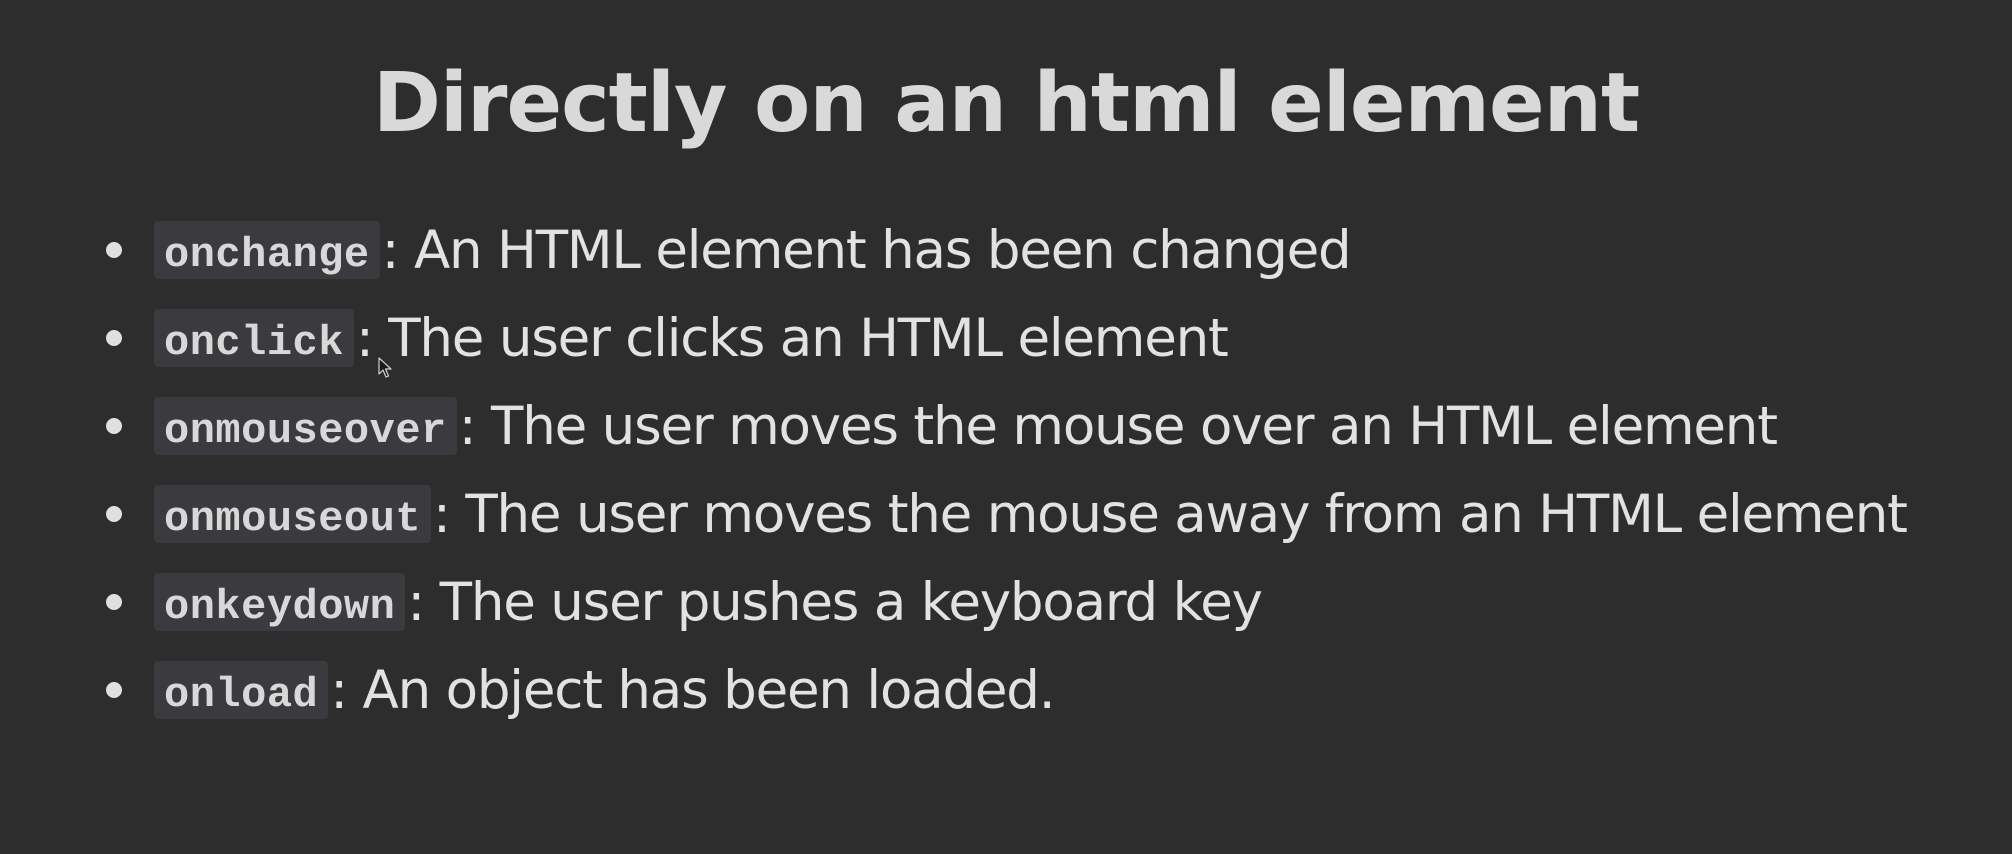 This screenshot has width=2012, height=854. Describe the element at coordinates (267, 250) in the screenshot. I see `event-code: onchange` at that location.